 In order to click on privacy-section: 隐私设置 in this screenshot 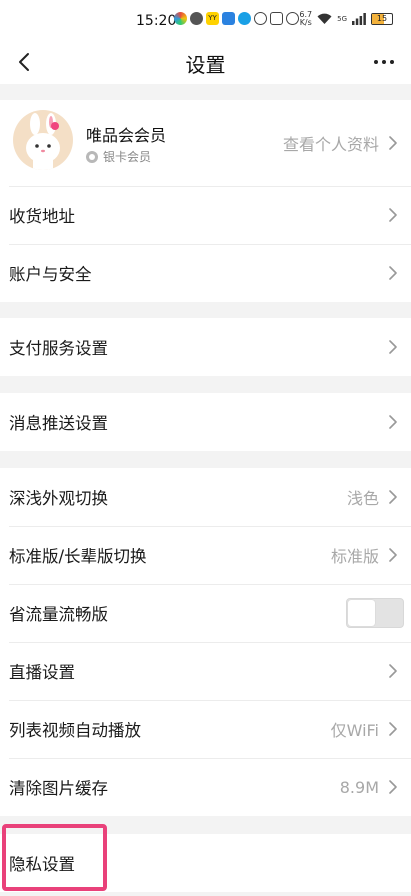, I will do `click(205, 863)`.